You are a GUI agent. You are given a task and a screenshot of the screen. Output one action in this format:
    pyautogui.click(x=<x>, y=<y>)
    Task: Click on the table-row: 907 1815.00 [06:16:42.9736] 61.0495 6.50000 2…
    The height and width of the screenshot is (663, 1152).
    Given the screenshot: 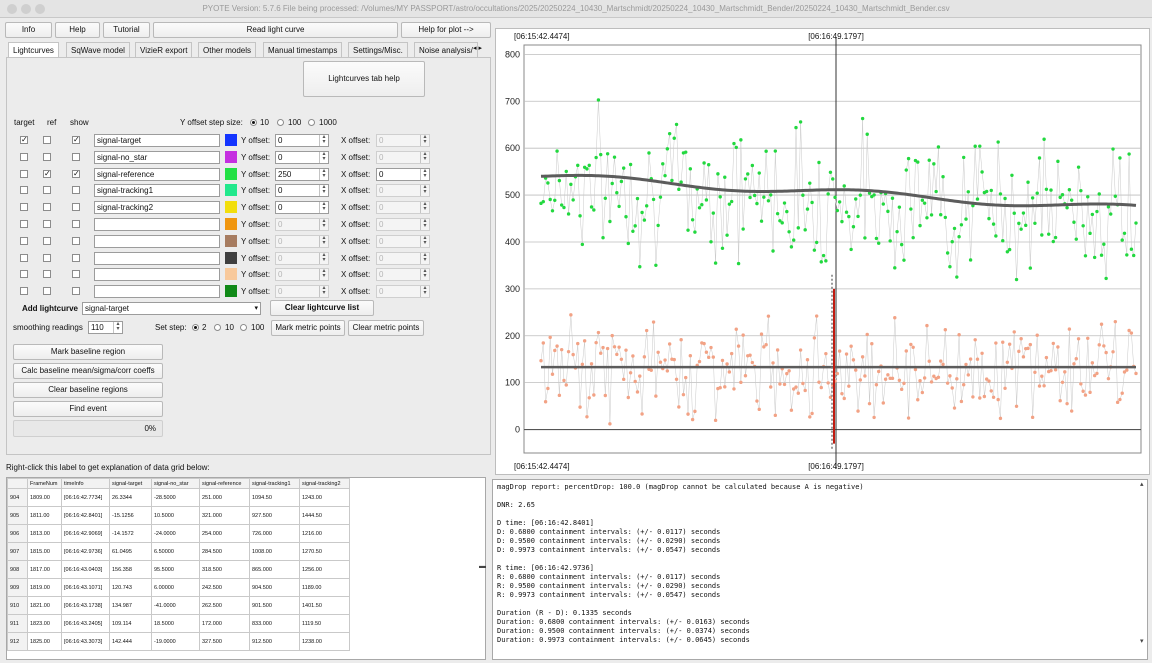 What is the action you would take?
    pyautogui.click(x=178, y=551)
    